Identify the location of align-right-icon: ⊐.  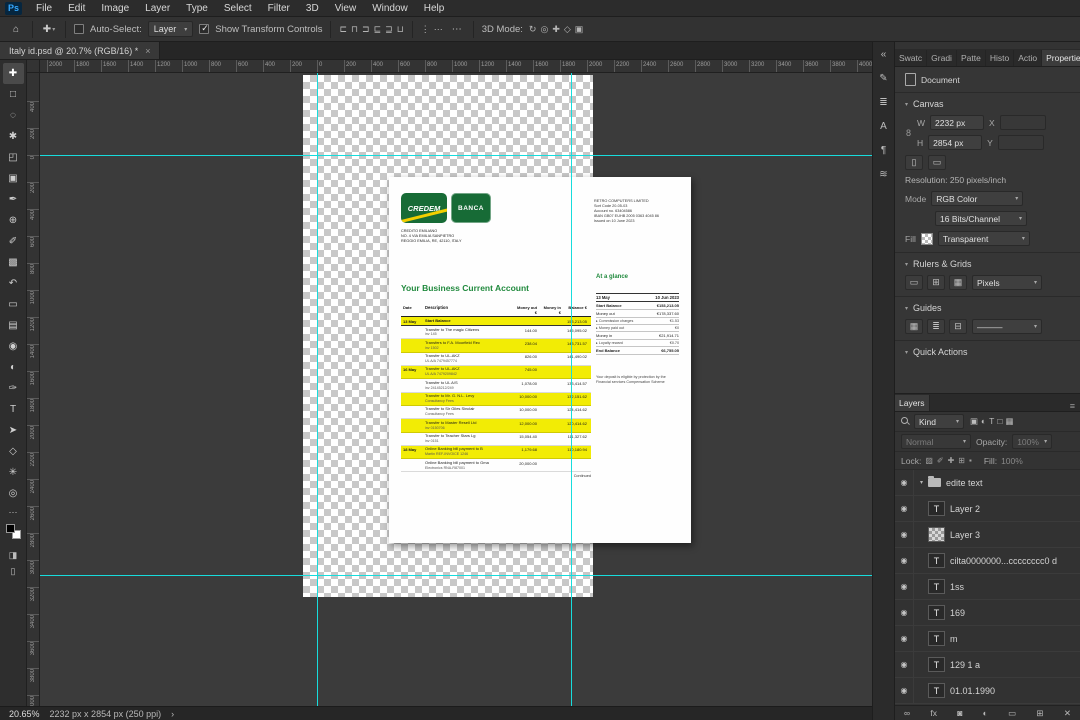
(366, 29).